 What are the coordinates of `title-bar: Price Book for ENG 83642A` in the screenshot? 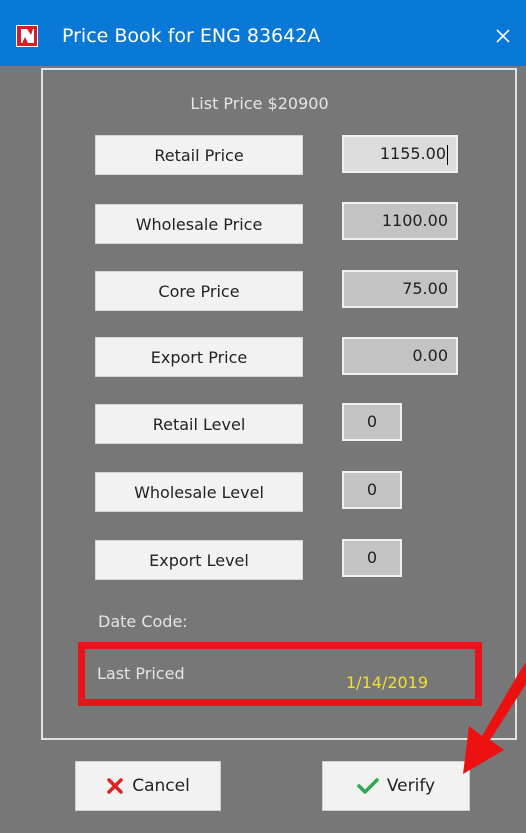 It's located at (263, 33).